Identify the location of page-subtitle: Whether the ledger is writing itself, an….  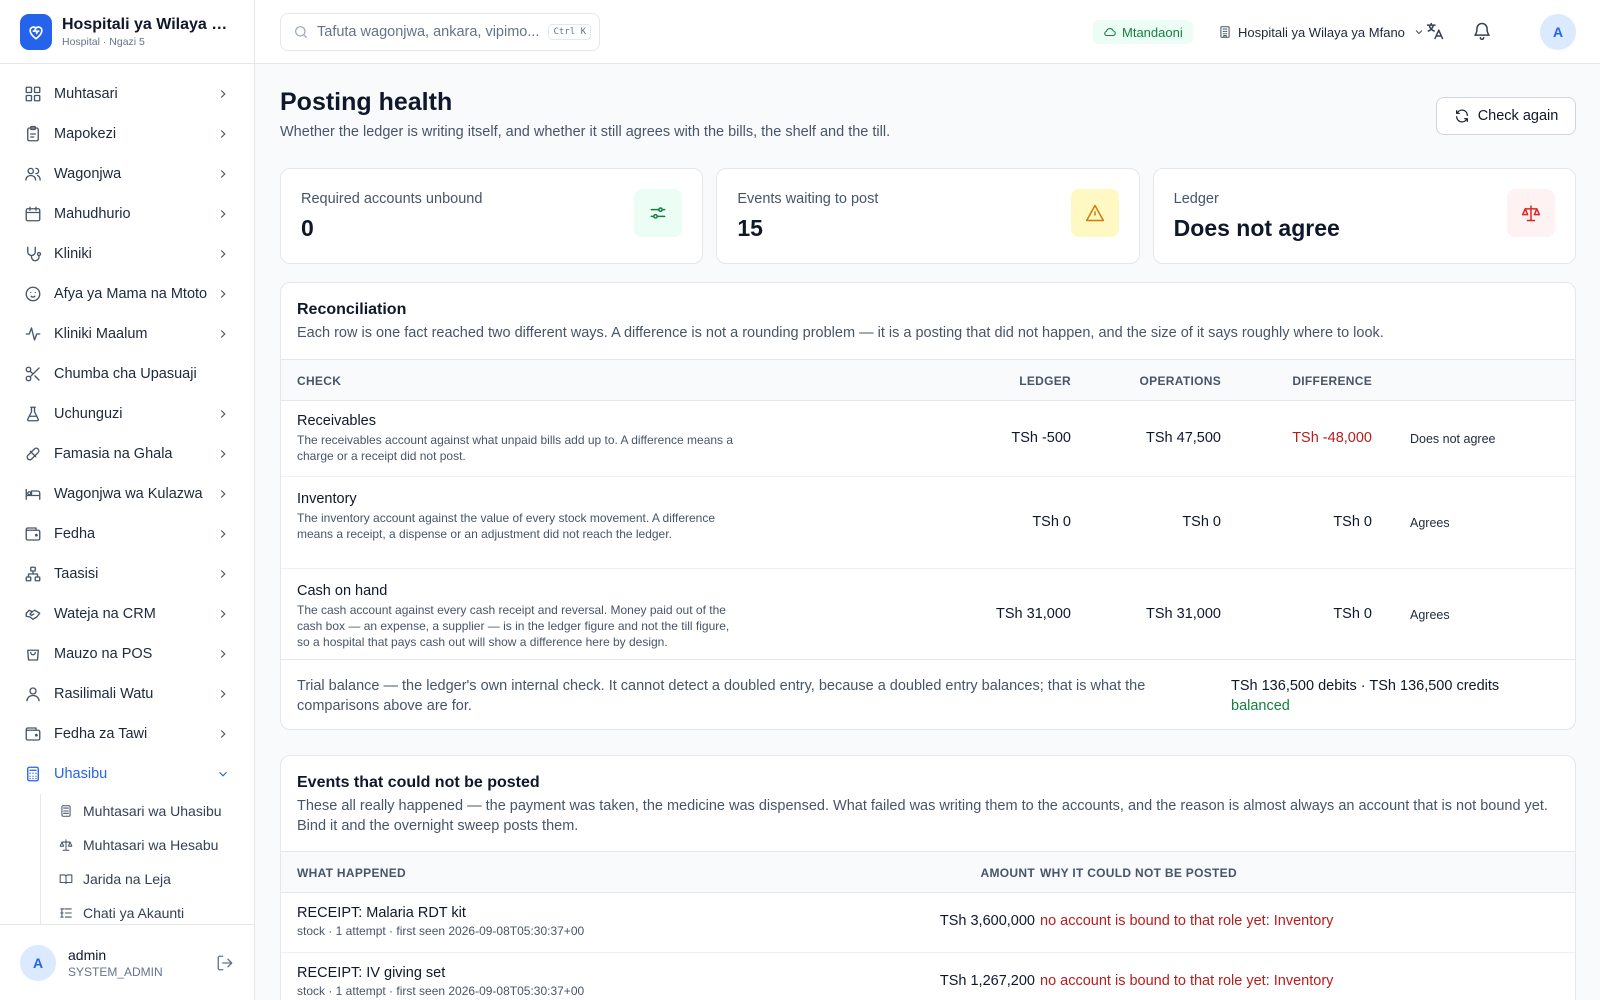
(585, 132).